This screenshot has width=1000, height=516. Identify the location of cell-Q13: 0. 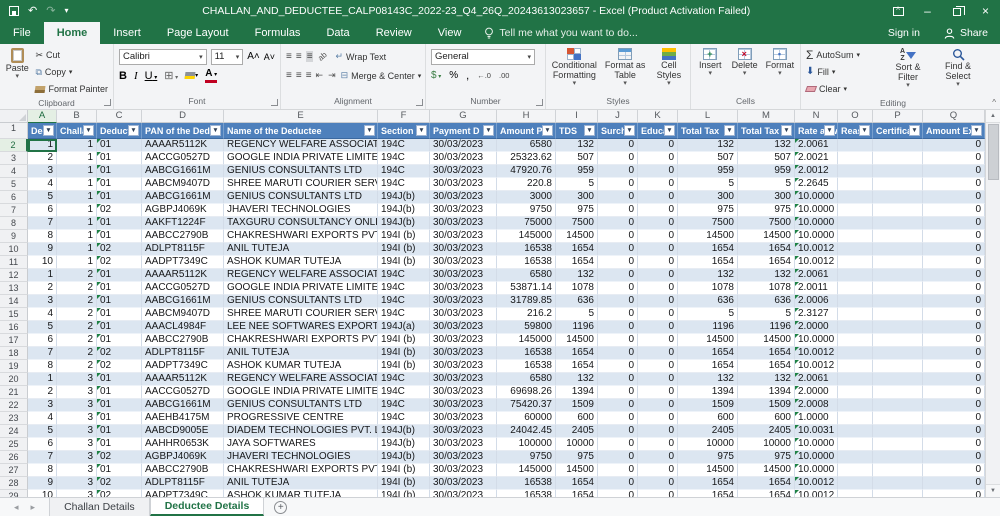
(954, 288).